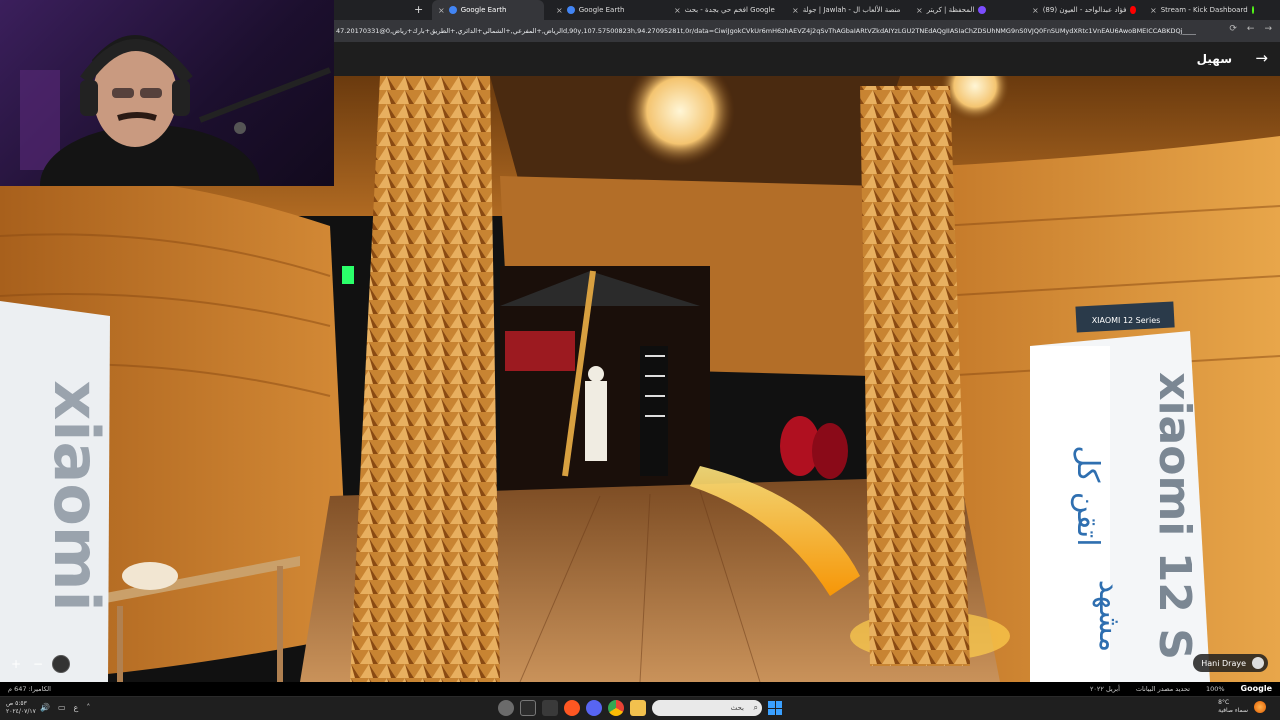  Describe the element at coordinates (737, 708) in the screenshot. I see `search-placeholder: بحث` at that location.